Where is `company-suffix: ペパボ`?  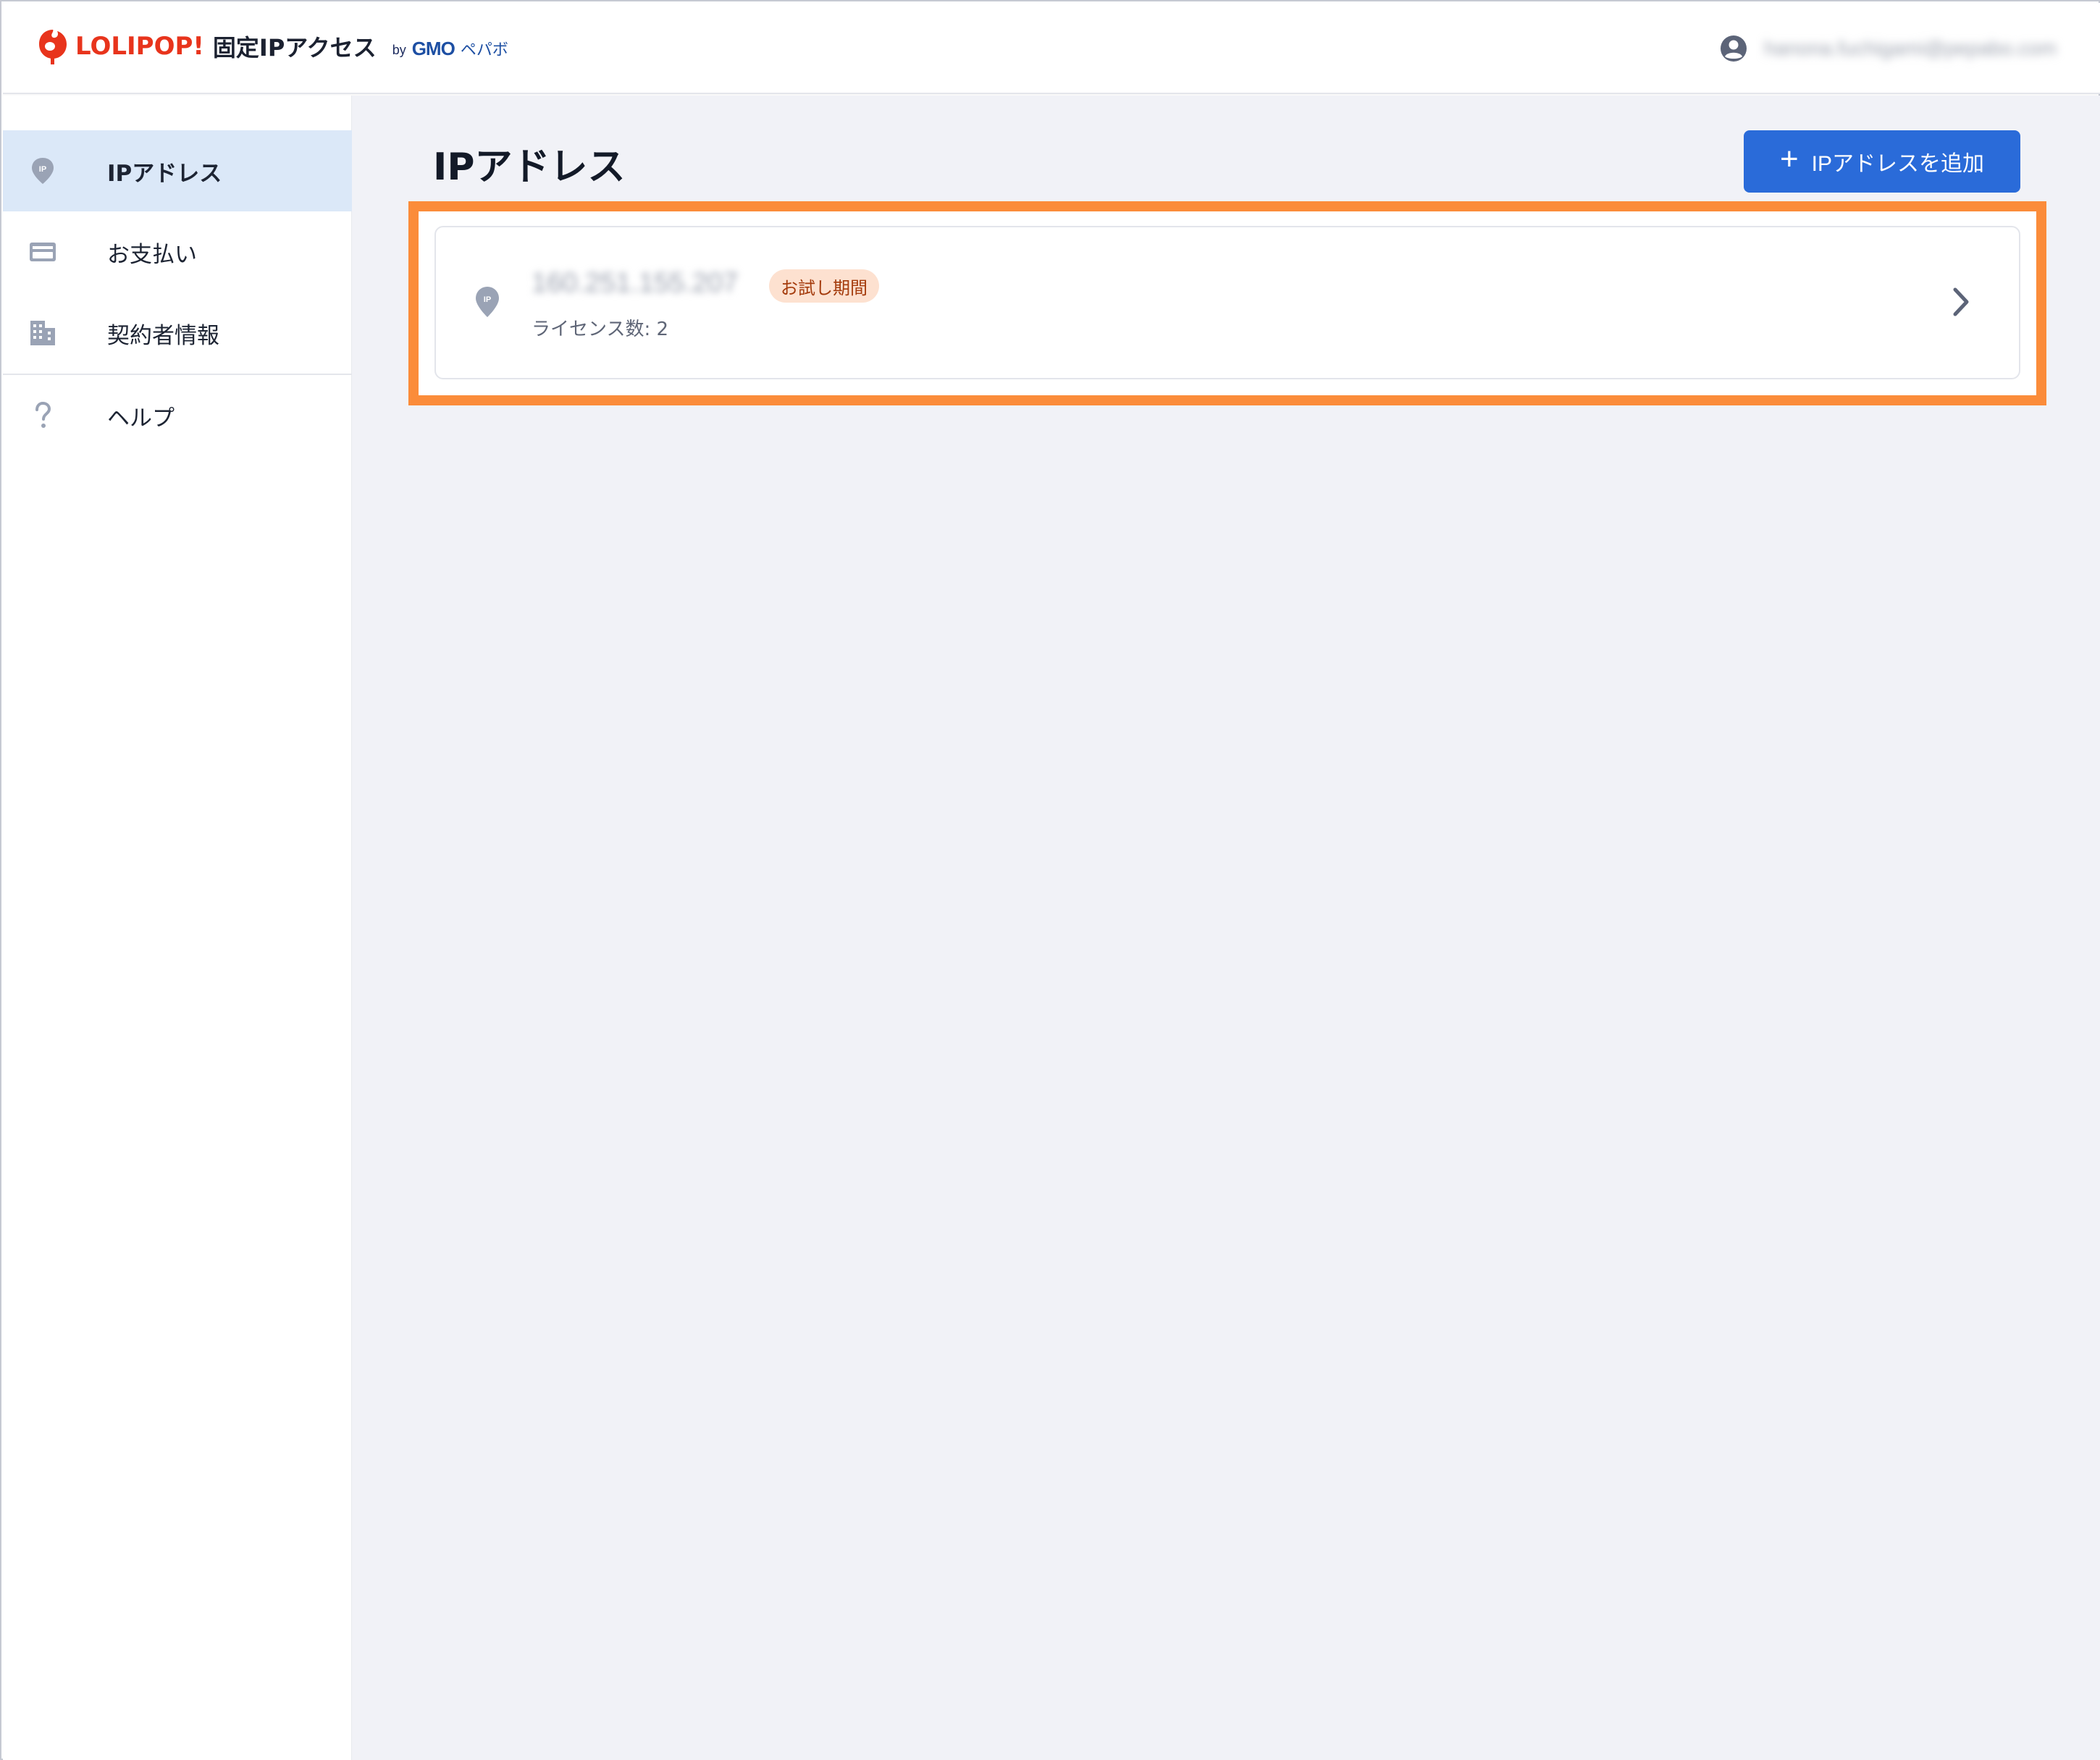
company-suffix: ペパボ is located at coordinates (484, 50).